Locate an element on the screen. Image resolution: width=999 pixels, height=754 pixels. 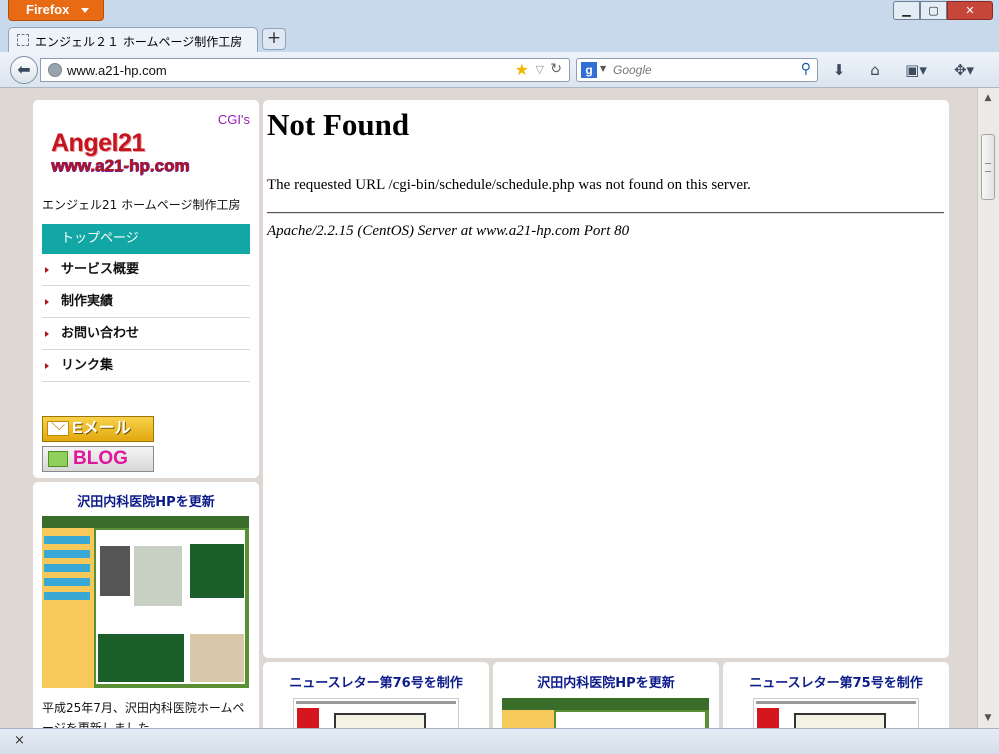
page-title: Not Found is located at coordinates (338, 124).